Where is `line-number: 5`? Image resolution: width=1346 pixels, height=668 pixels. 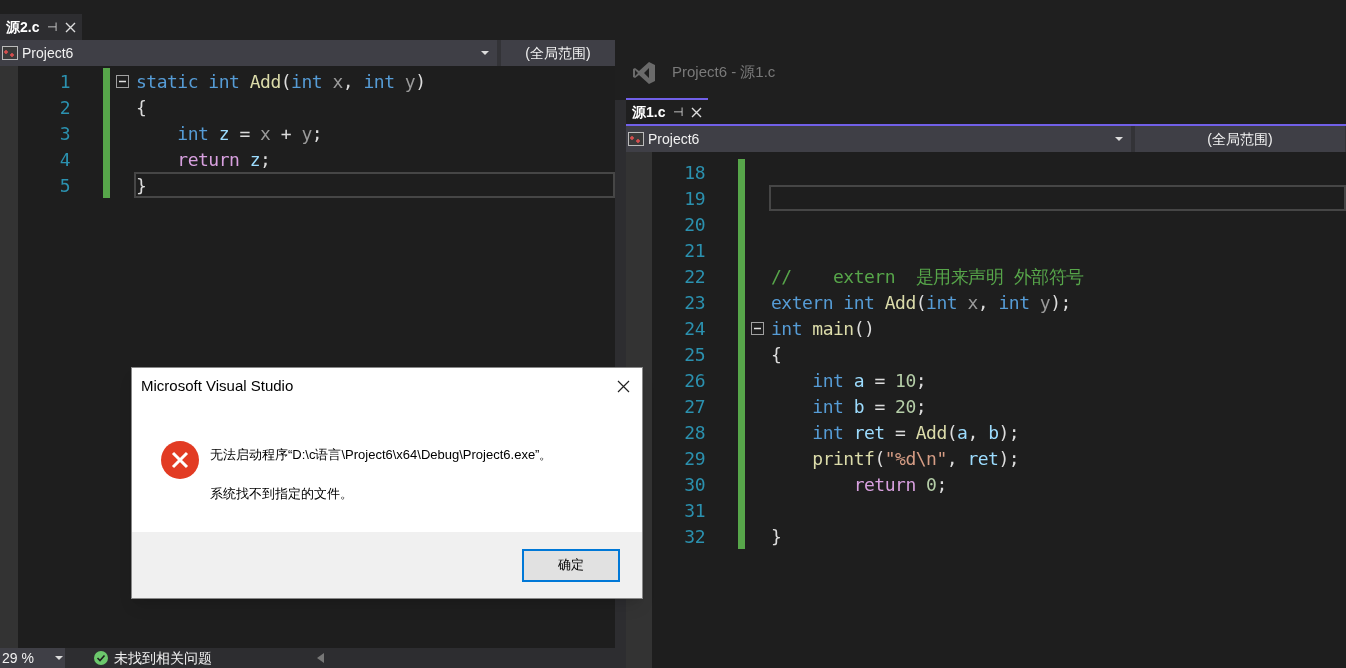
line-number: 5 is located at coordinates (64, 185).